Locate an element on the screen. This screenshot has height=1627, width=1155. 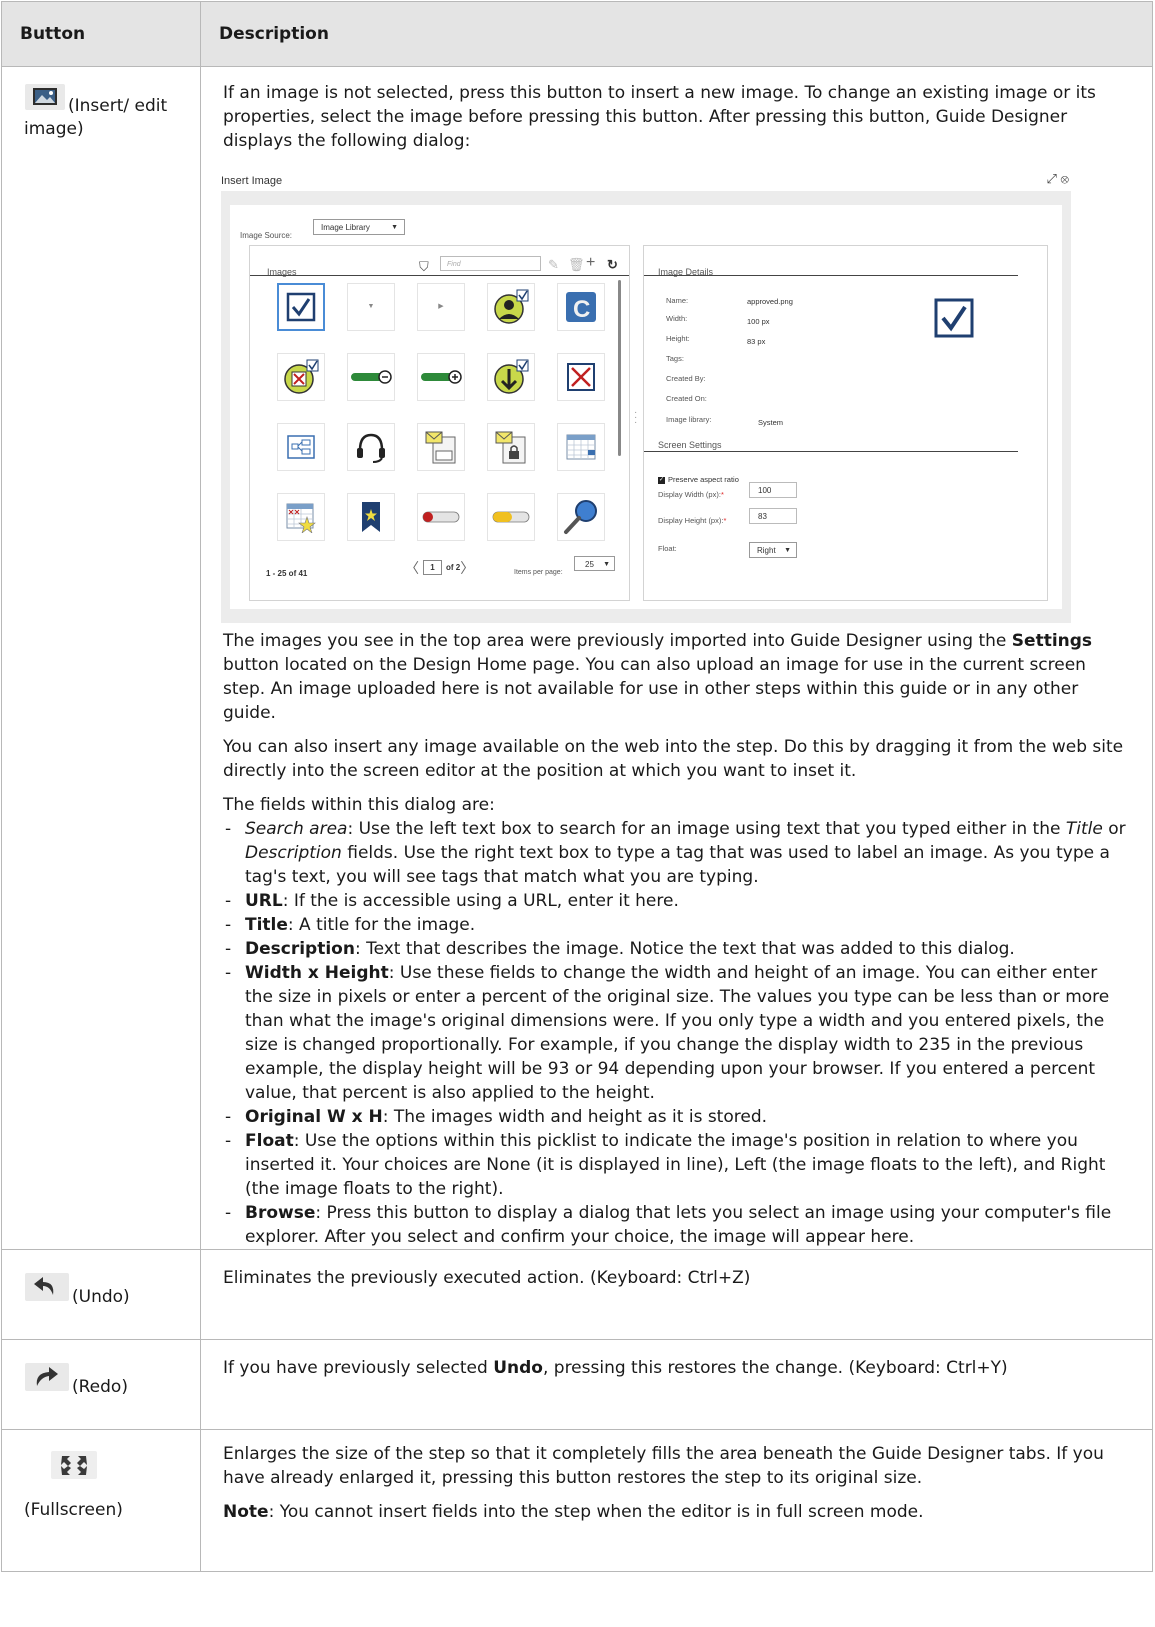
button-cell-insert-image: (Insert/ edit image) is located at coordinates (101, 658).